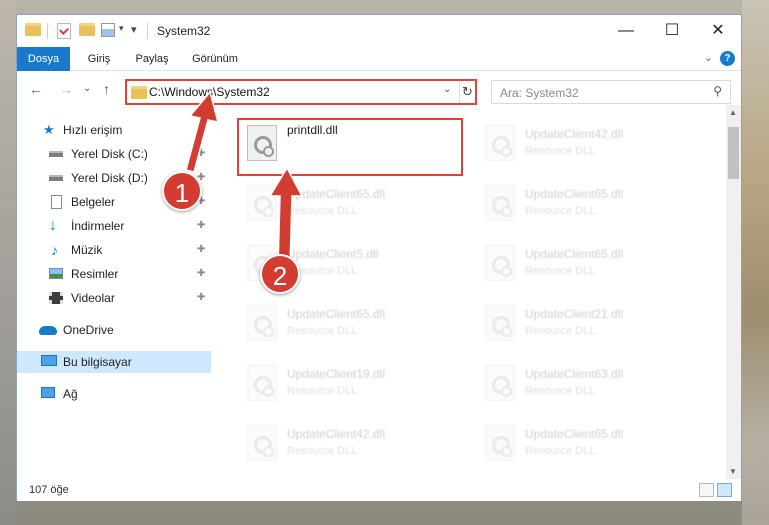  What do you see at coordinates (280, 274) in the screenshot?
I see `step-2-marker: 2` at bounding box center [280, 274].